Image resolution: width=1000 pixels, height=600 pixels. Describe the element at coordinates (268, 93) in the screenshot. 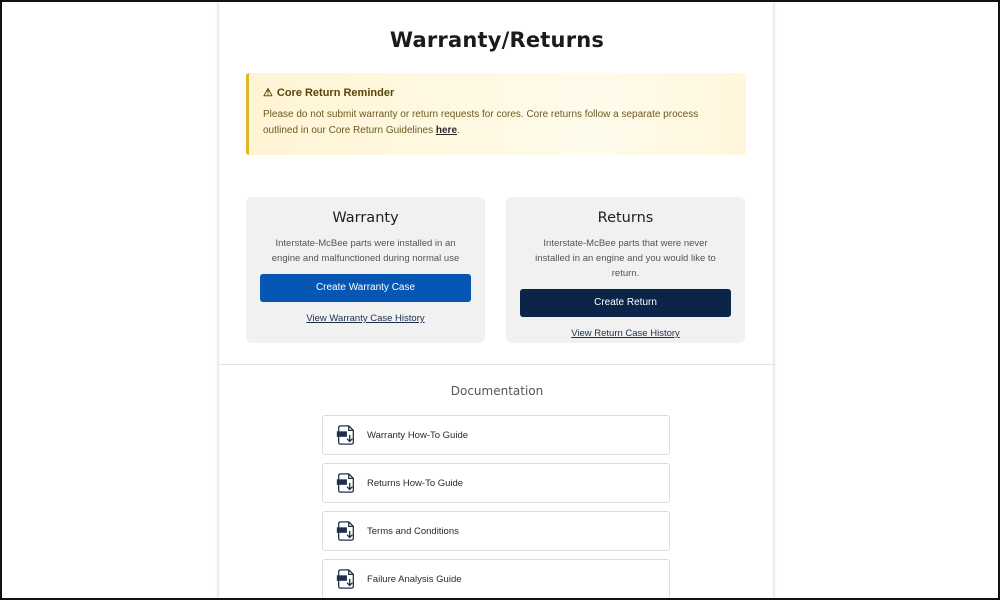

I see `warning-triangle-icon: ⚠` at that location.